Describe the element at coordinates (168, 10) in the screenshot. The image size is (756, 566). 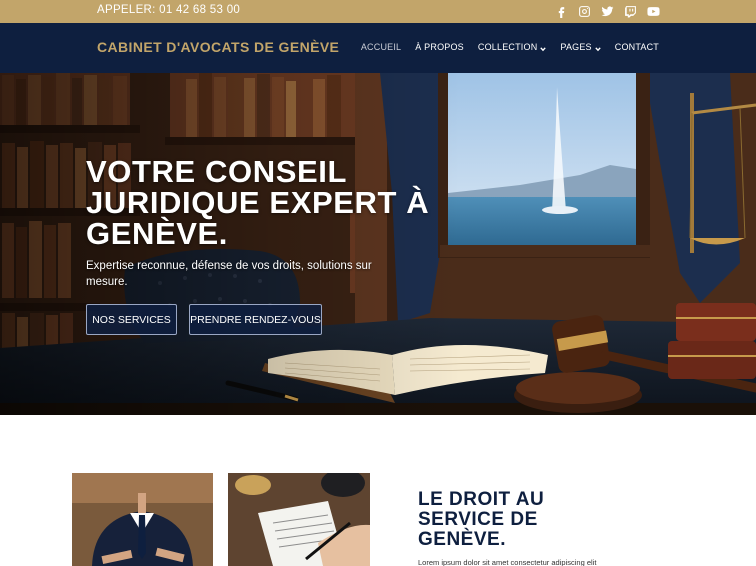
I see `phone-number: APPELER: 01 42 68 53 00` at that location.